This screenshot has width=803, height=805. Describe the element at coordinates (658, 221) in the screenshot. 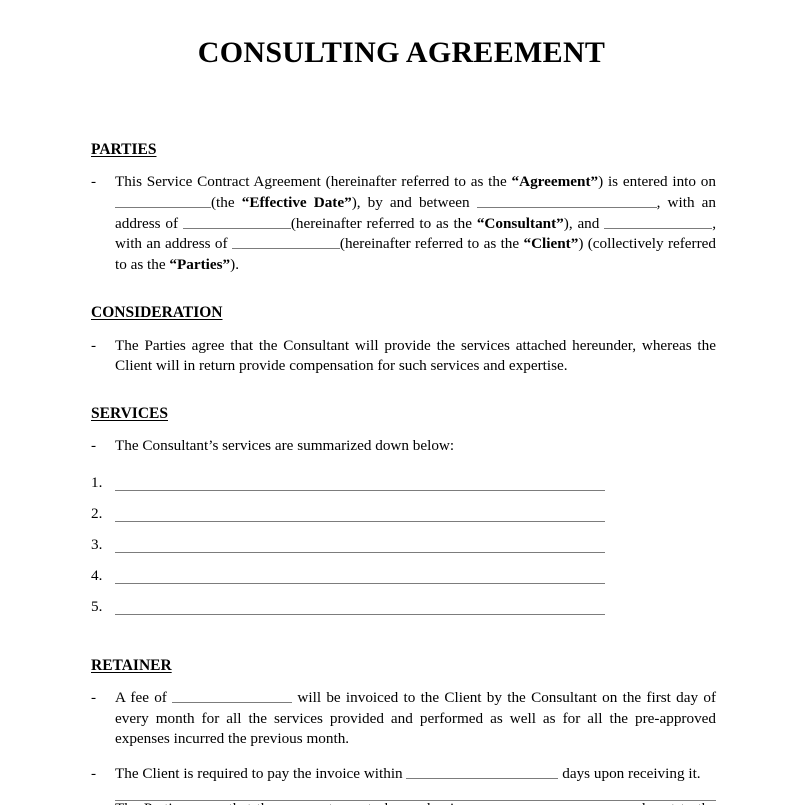

I see `client-name-blank` at that location.